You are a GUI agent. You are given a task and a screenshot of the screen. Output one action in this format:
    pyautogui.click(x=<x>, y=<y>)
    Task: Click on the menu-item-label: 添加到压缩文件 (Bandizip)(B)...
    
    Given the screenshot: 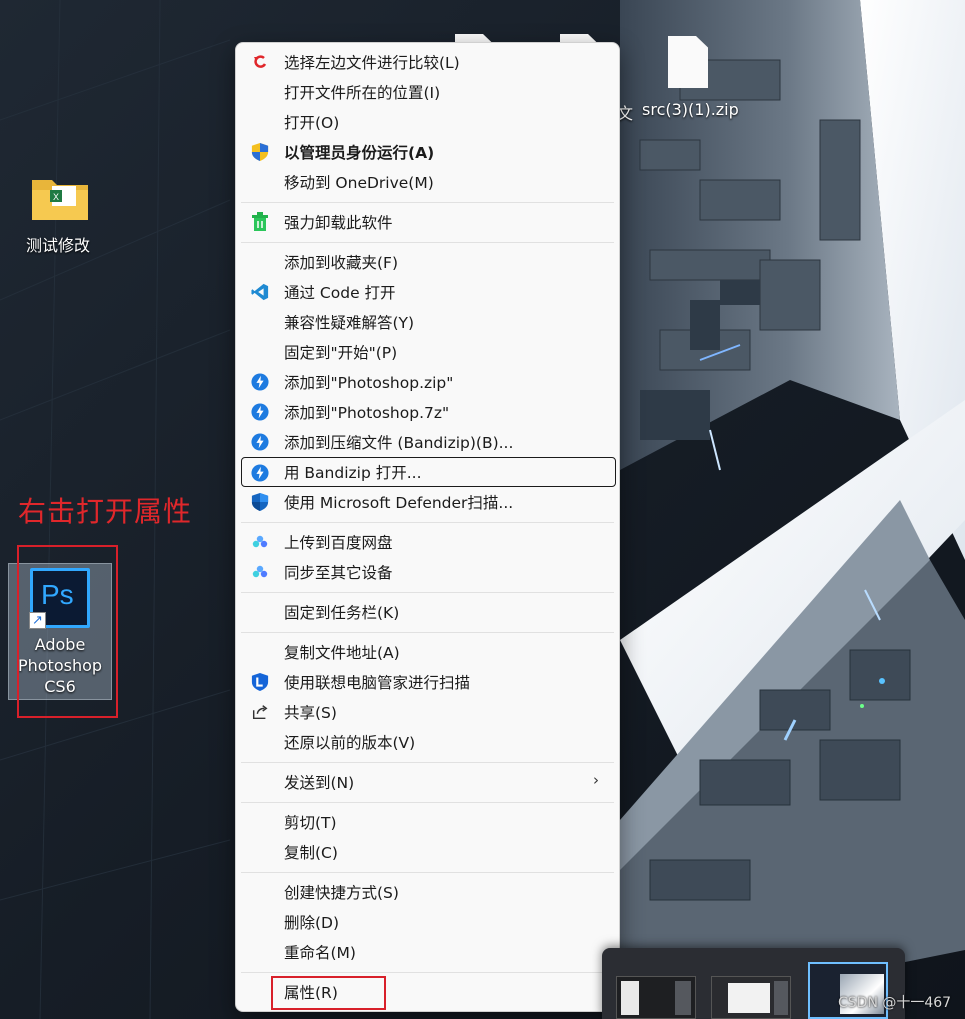 What is the action you would take?
    pyautogui.click(x=399, y=443)
    